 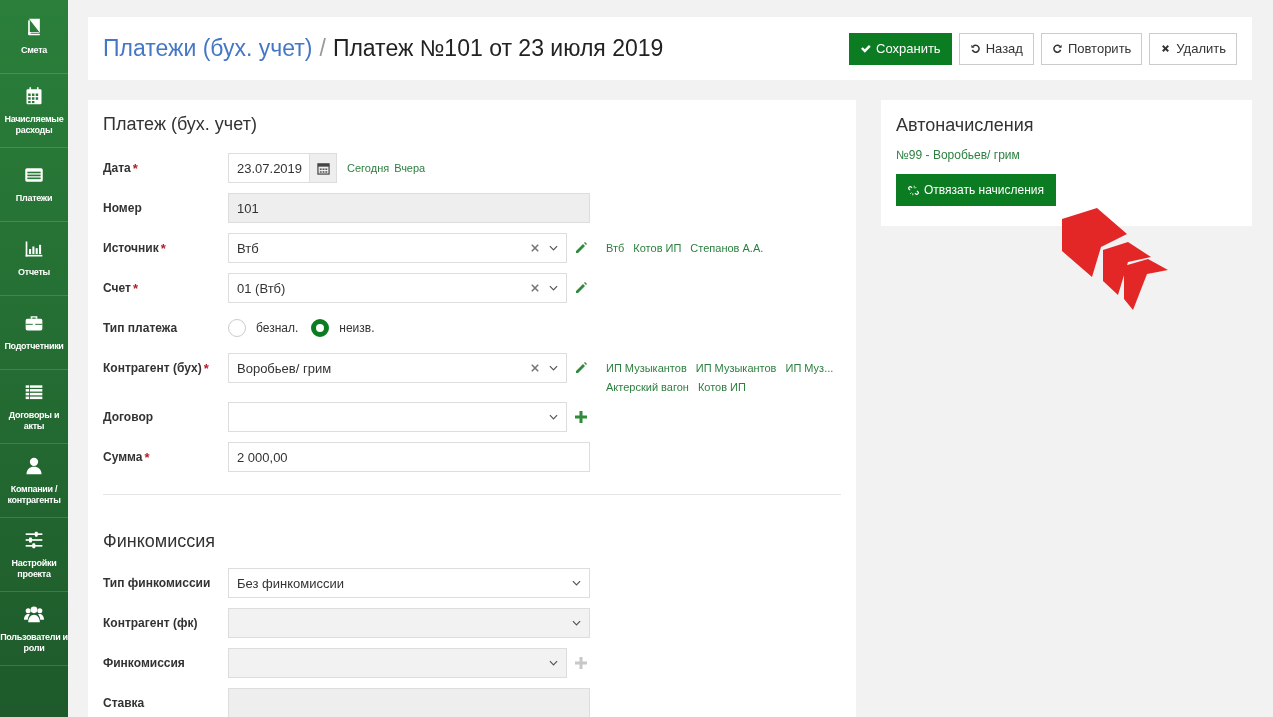 I want to click on back-button: Назад, so click(x=996, y=48).